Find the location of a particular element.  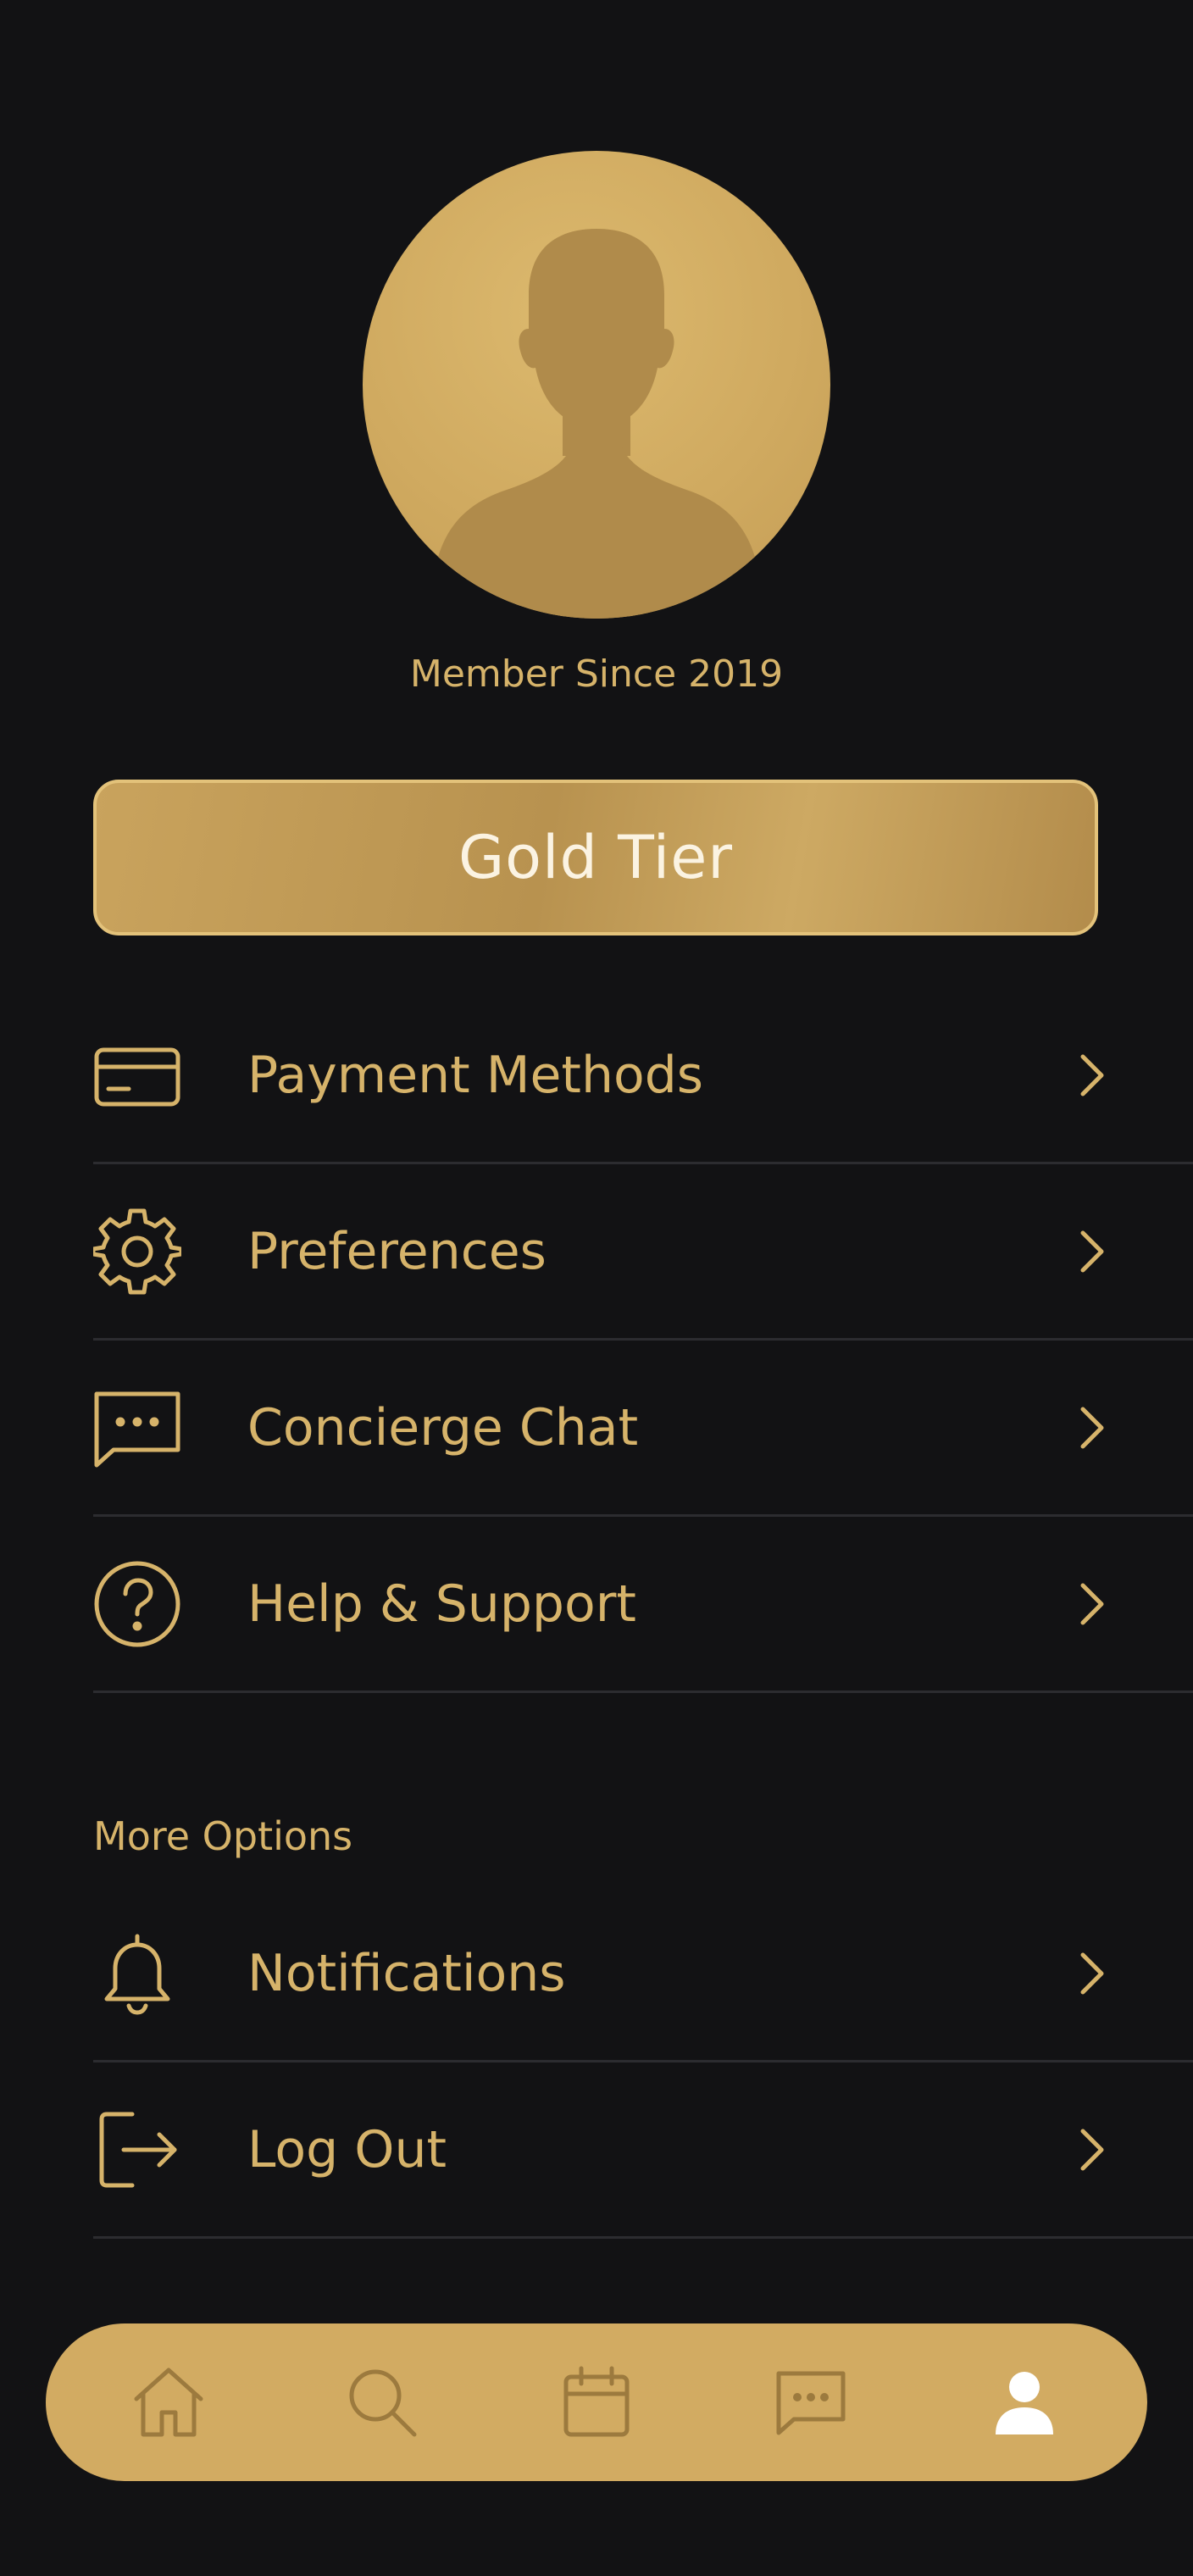

question-circle-icon is located at coordinates (137, 1604).